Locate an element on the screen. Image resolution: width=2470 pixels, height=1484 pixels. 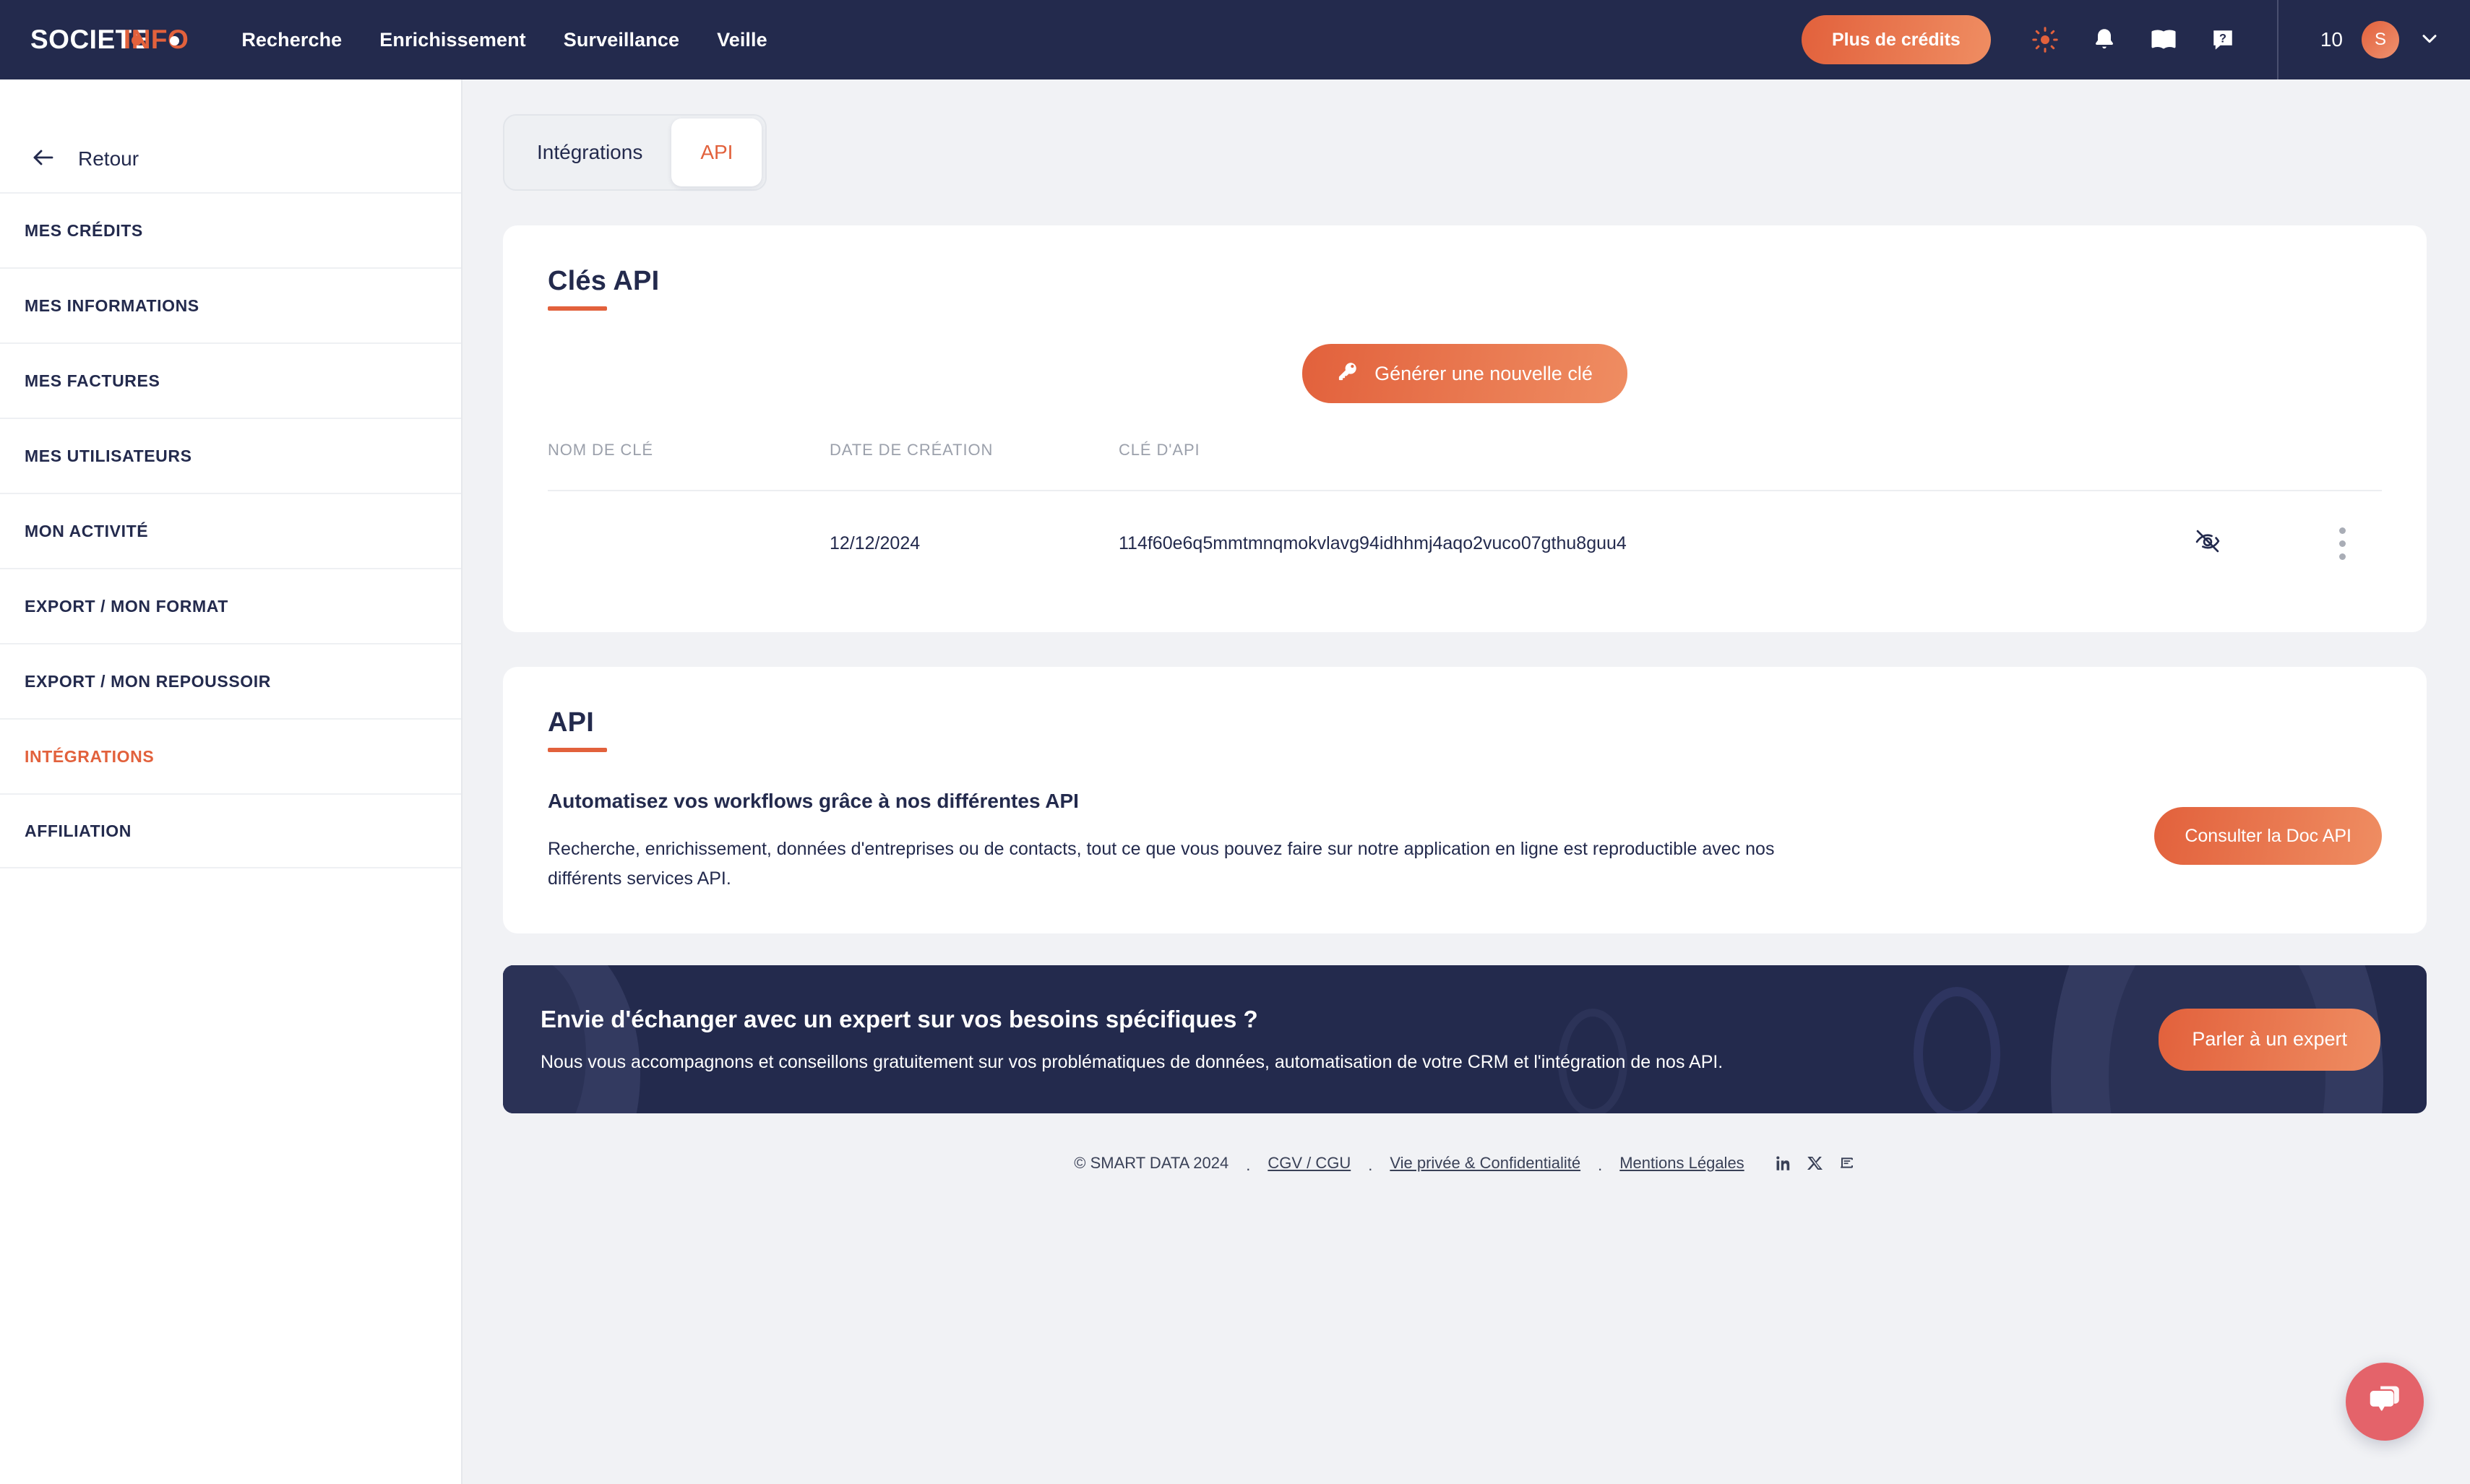
book-icon is located at coordinates (2164, 39).